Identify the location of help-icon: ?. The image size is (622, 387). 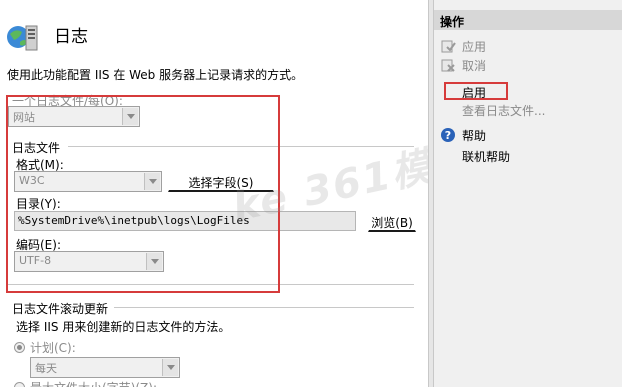
(448, 135).